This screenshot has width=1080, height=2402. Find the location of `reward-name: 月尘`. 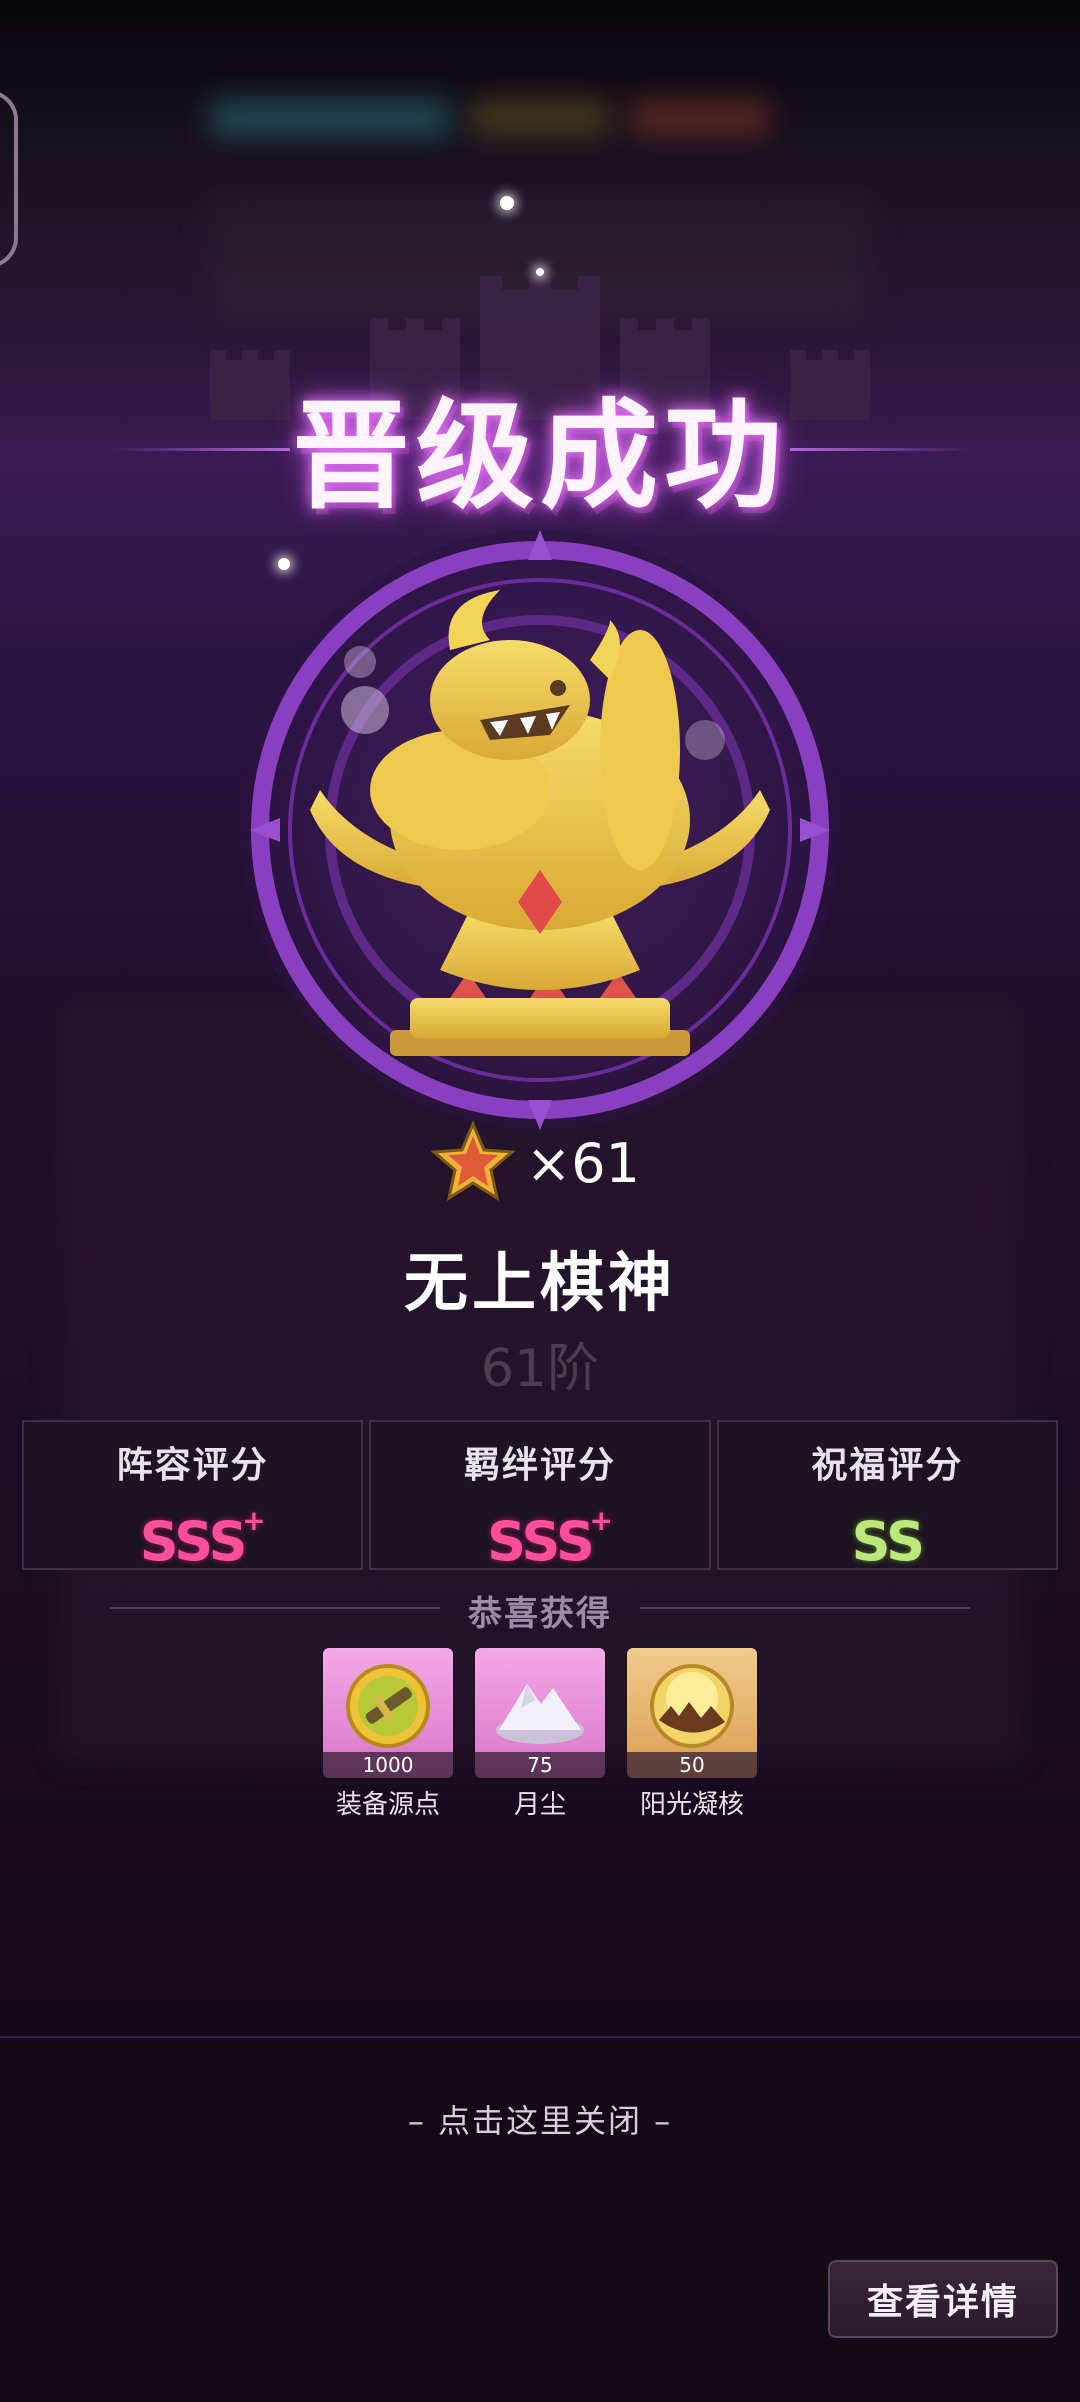

reward-name: 月尘 is located at coordinates (539, 1805).